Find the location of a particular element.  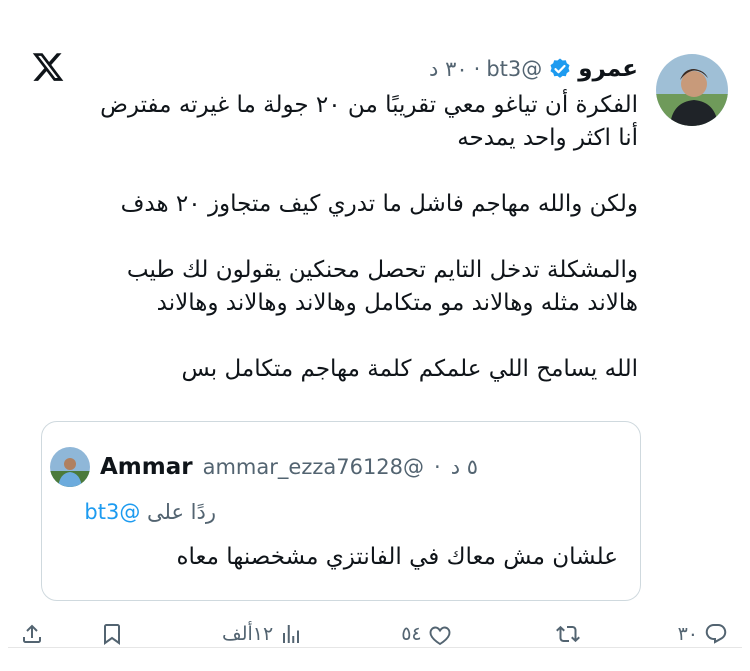

tweet-header: عمرو @bt3 · ٣٠ د is located at coordinates (533, 69).